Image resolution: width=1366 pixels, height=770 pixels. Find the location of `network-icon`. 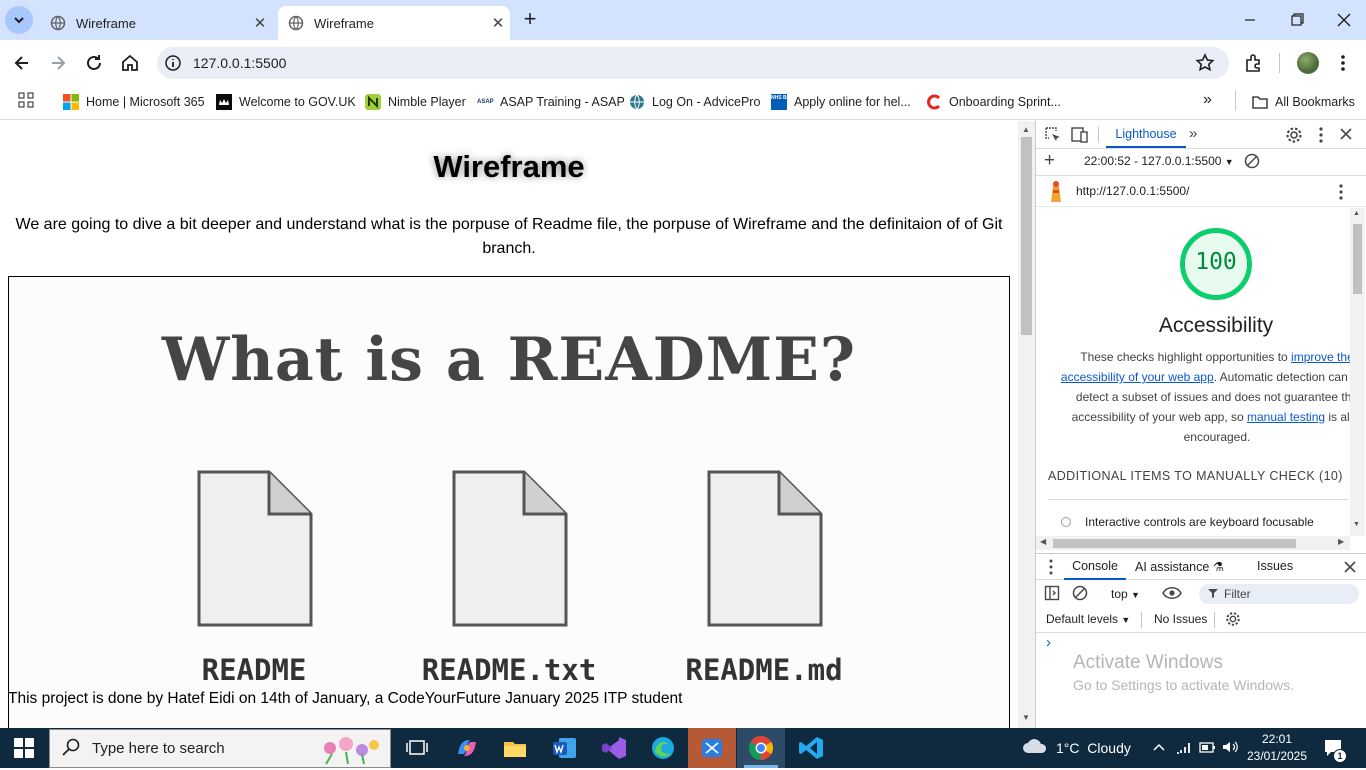

network-icon is located at coordinates (1184, 749).